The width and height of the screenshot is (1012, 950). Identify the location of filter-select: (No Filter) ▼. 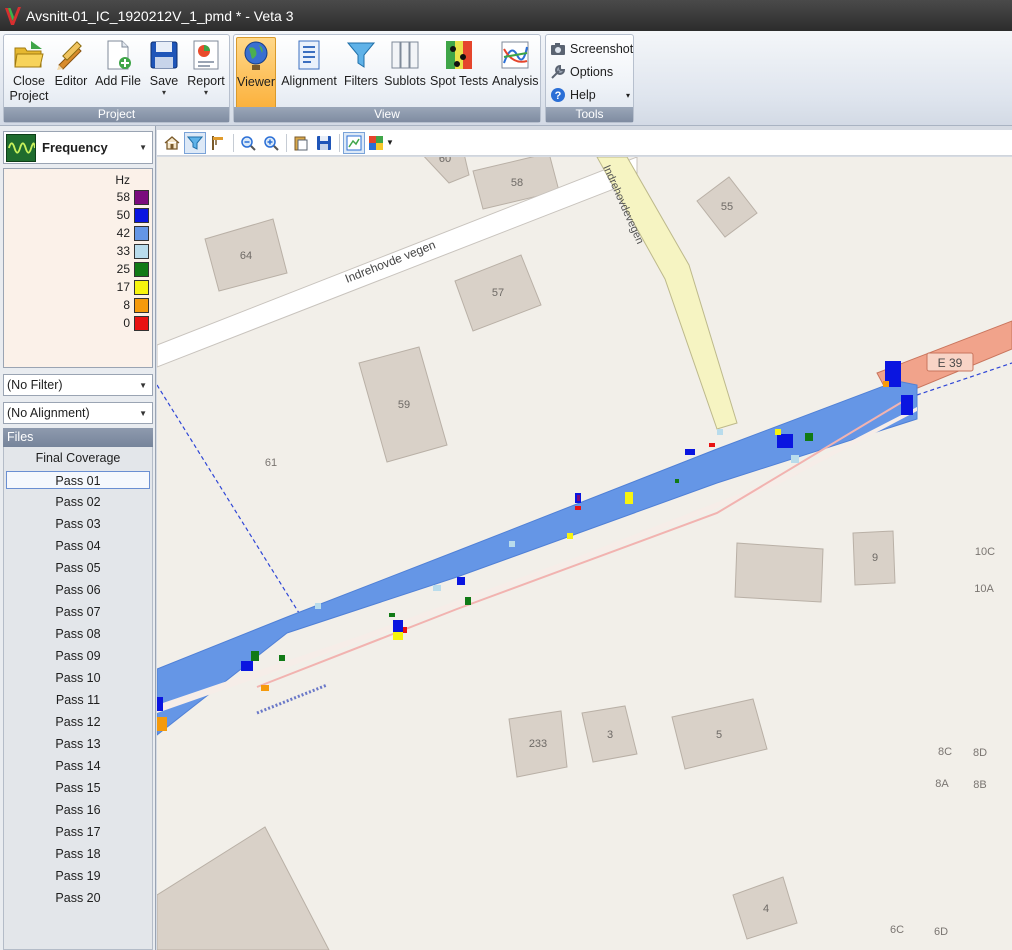
(78, 385).